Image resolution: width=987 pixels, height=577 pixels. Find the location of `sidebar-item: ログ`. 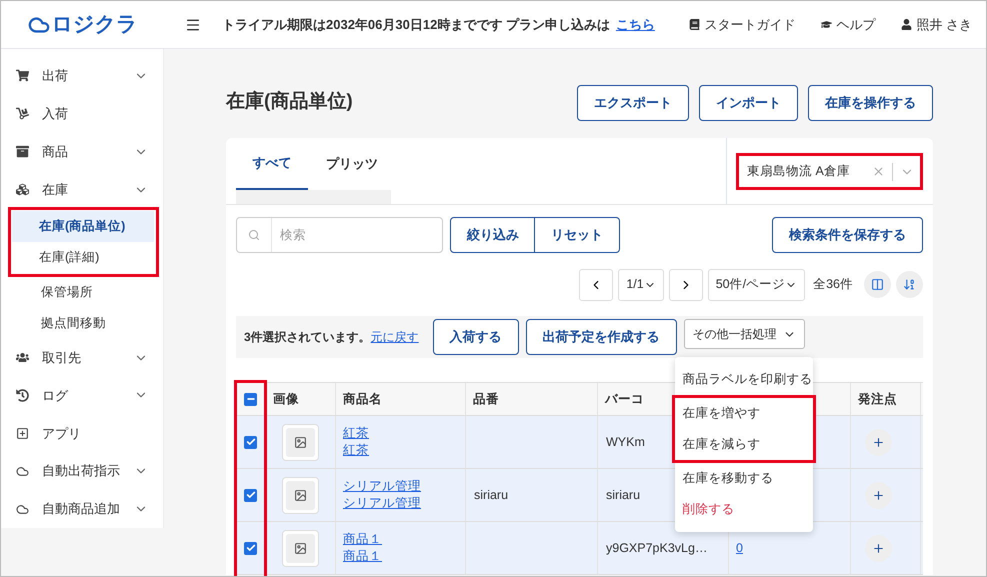

sidebar-item: ログ is located at coordinates (82, 395).